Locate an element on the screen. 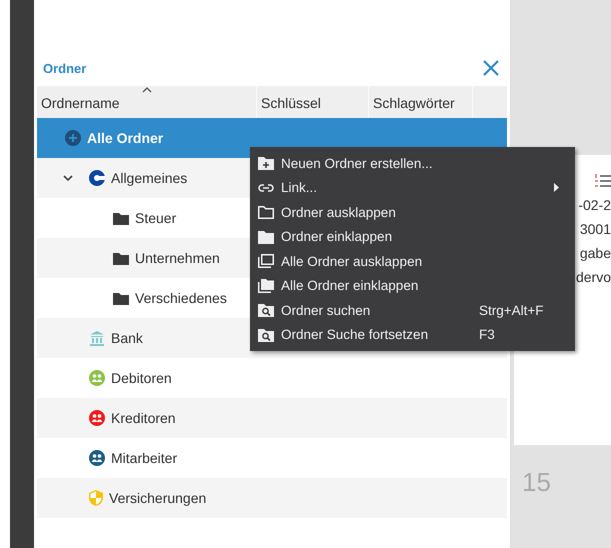  card-text: 3001 is located at coordinates (595, 229).